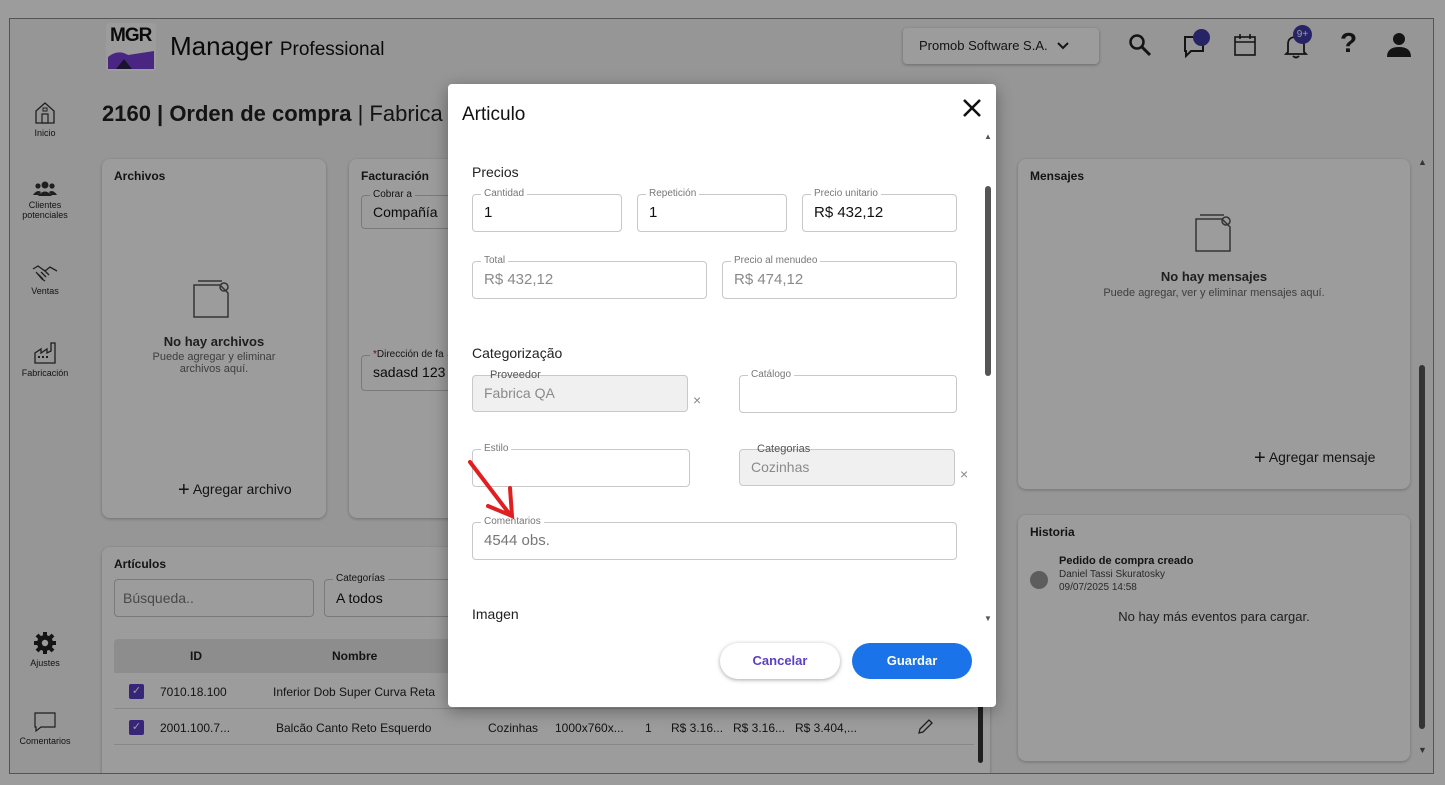 The height and width of the screenshot is (785, 1445). What do you see at coordinates (589, 277) in the screenshot?
I see `total-field: Total R$ 432,12` at bounding box center [589, 277].